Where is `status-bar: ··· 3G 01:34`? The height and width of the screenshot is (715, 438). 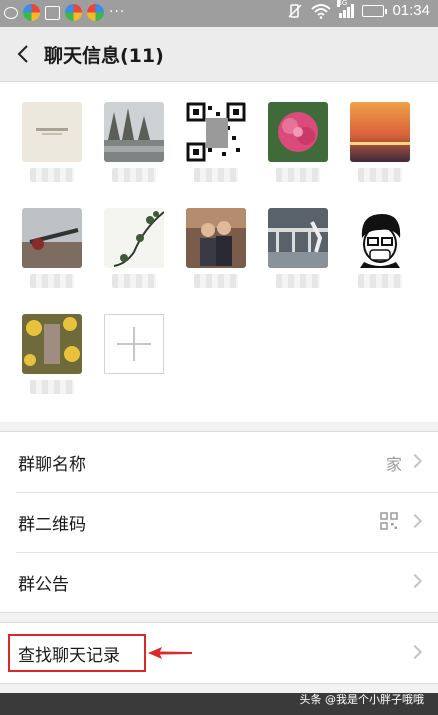
status-bar: ··· 3G 01:34 is located at coordinates (219, 13).